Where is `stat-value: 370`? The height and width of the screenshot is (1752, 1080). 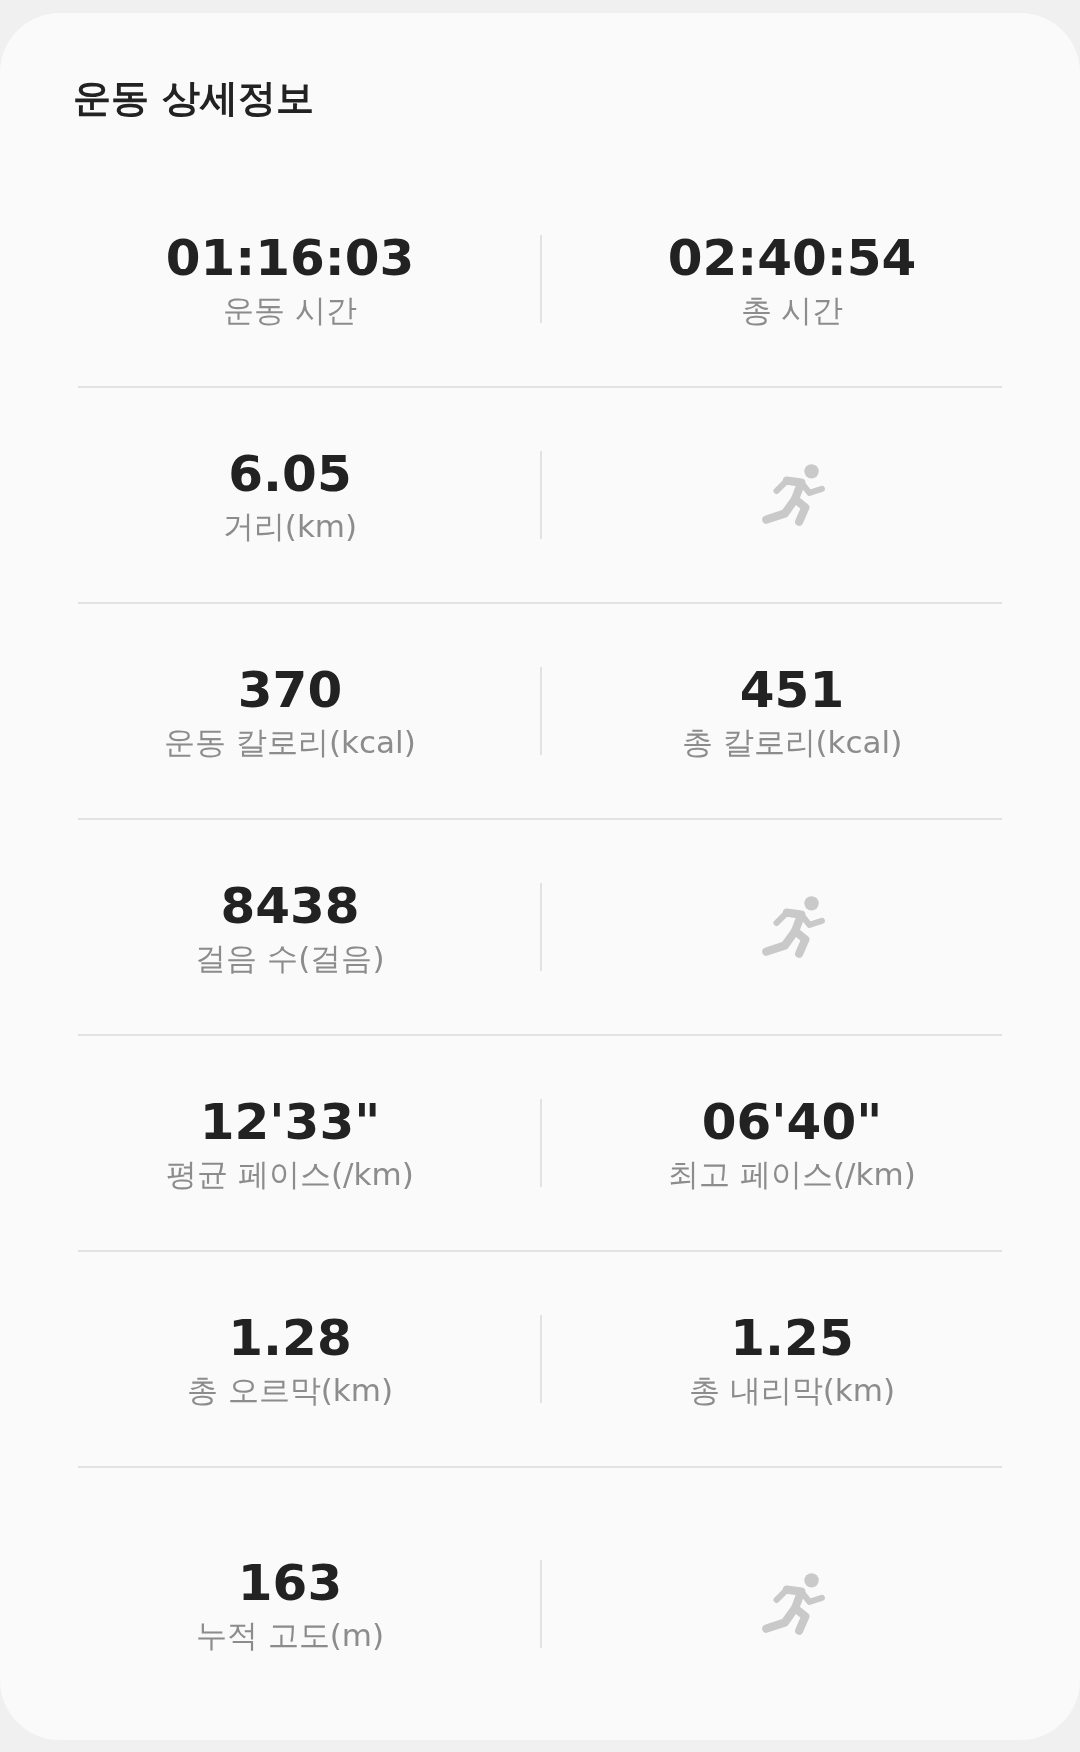
stat-value: 370 is located at coordinates (290, 690).